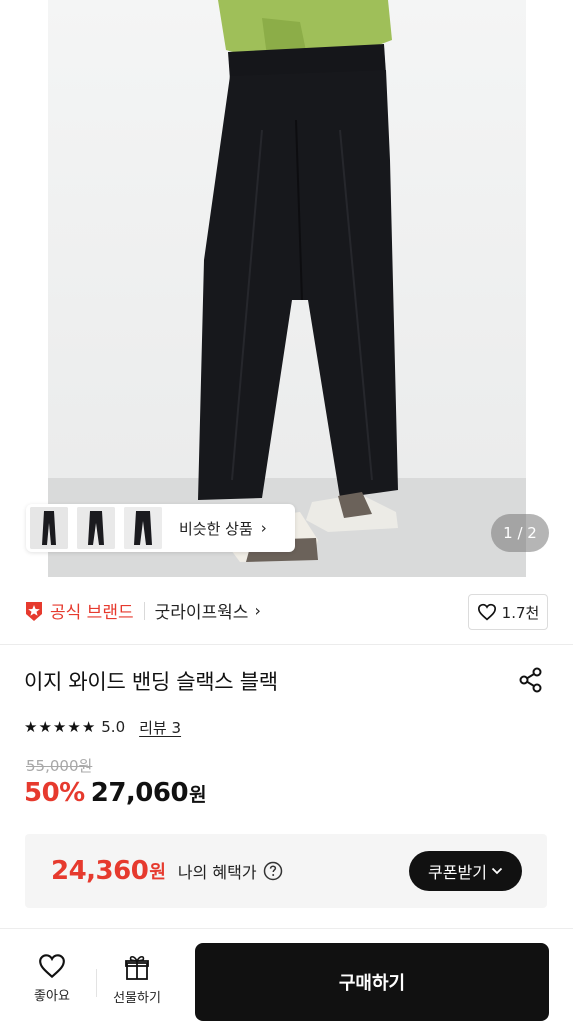 This screenshot has height=1024, width=573. Describe the element at coordinates (137, 998) in the screenshot. I see `gift-label: 선물하기` at that location.